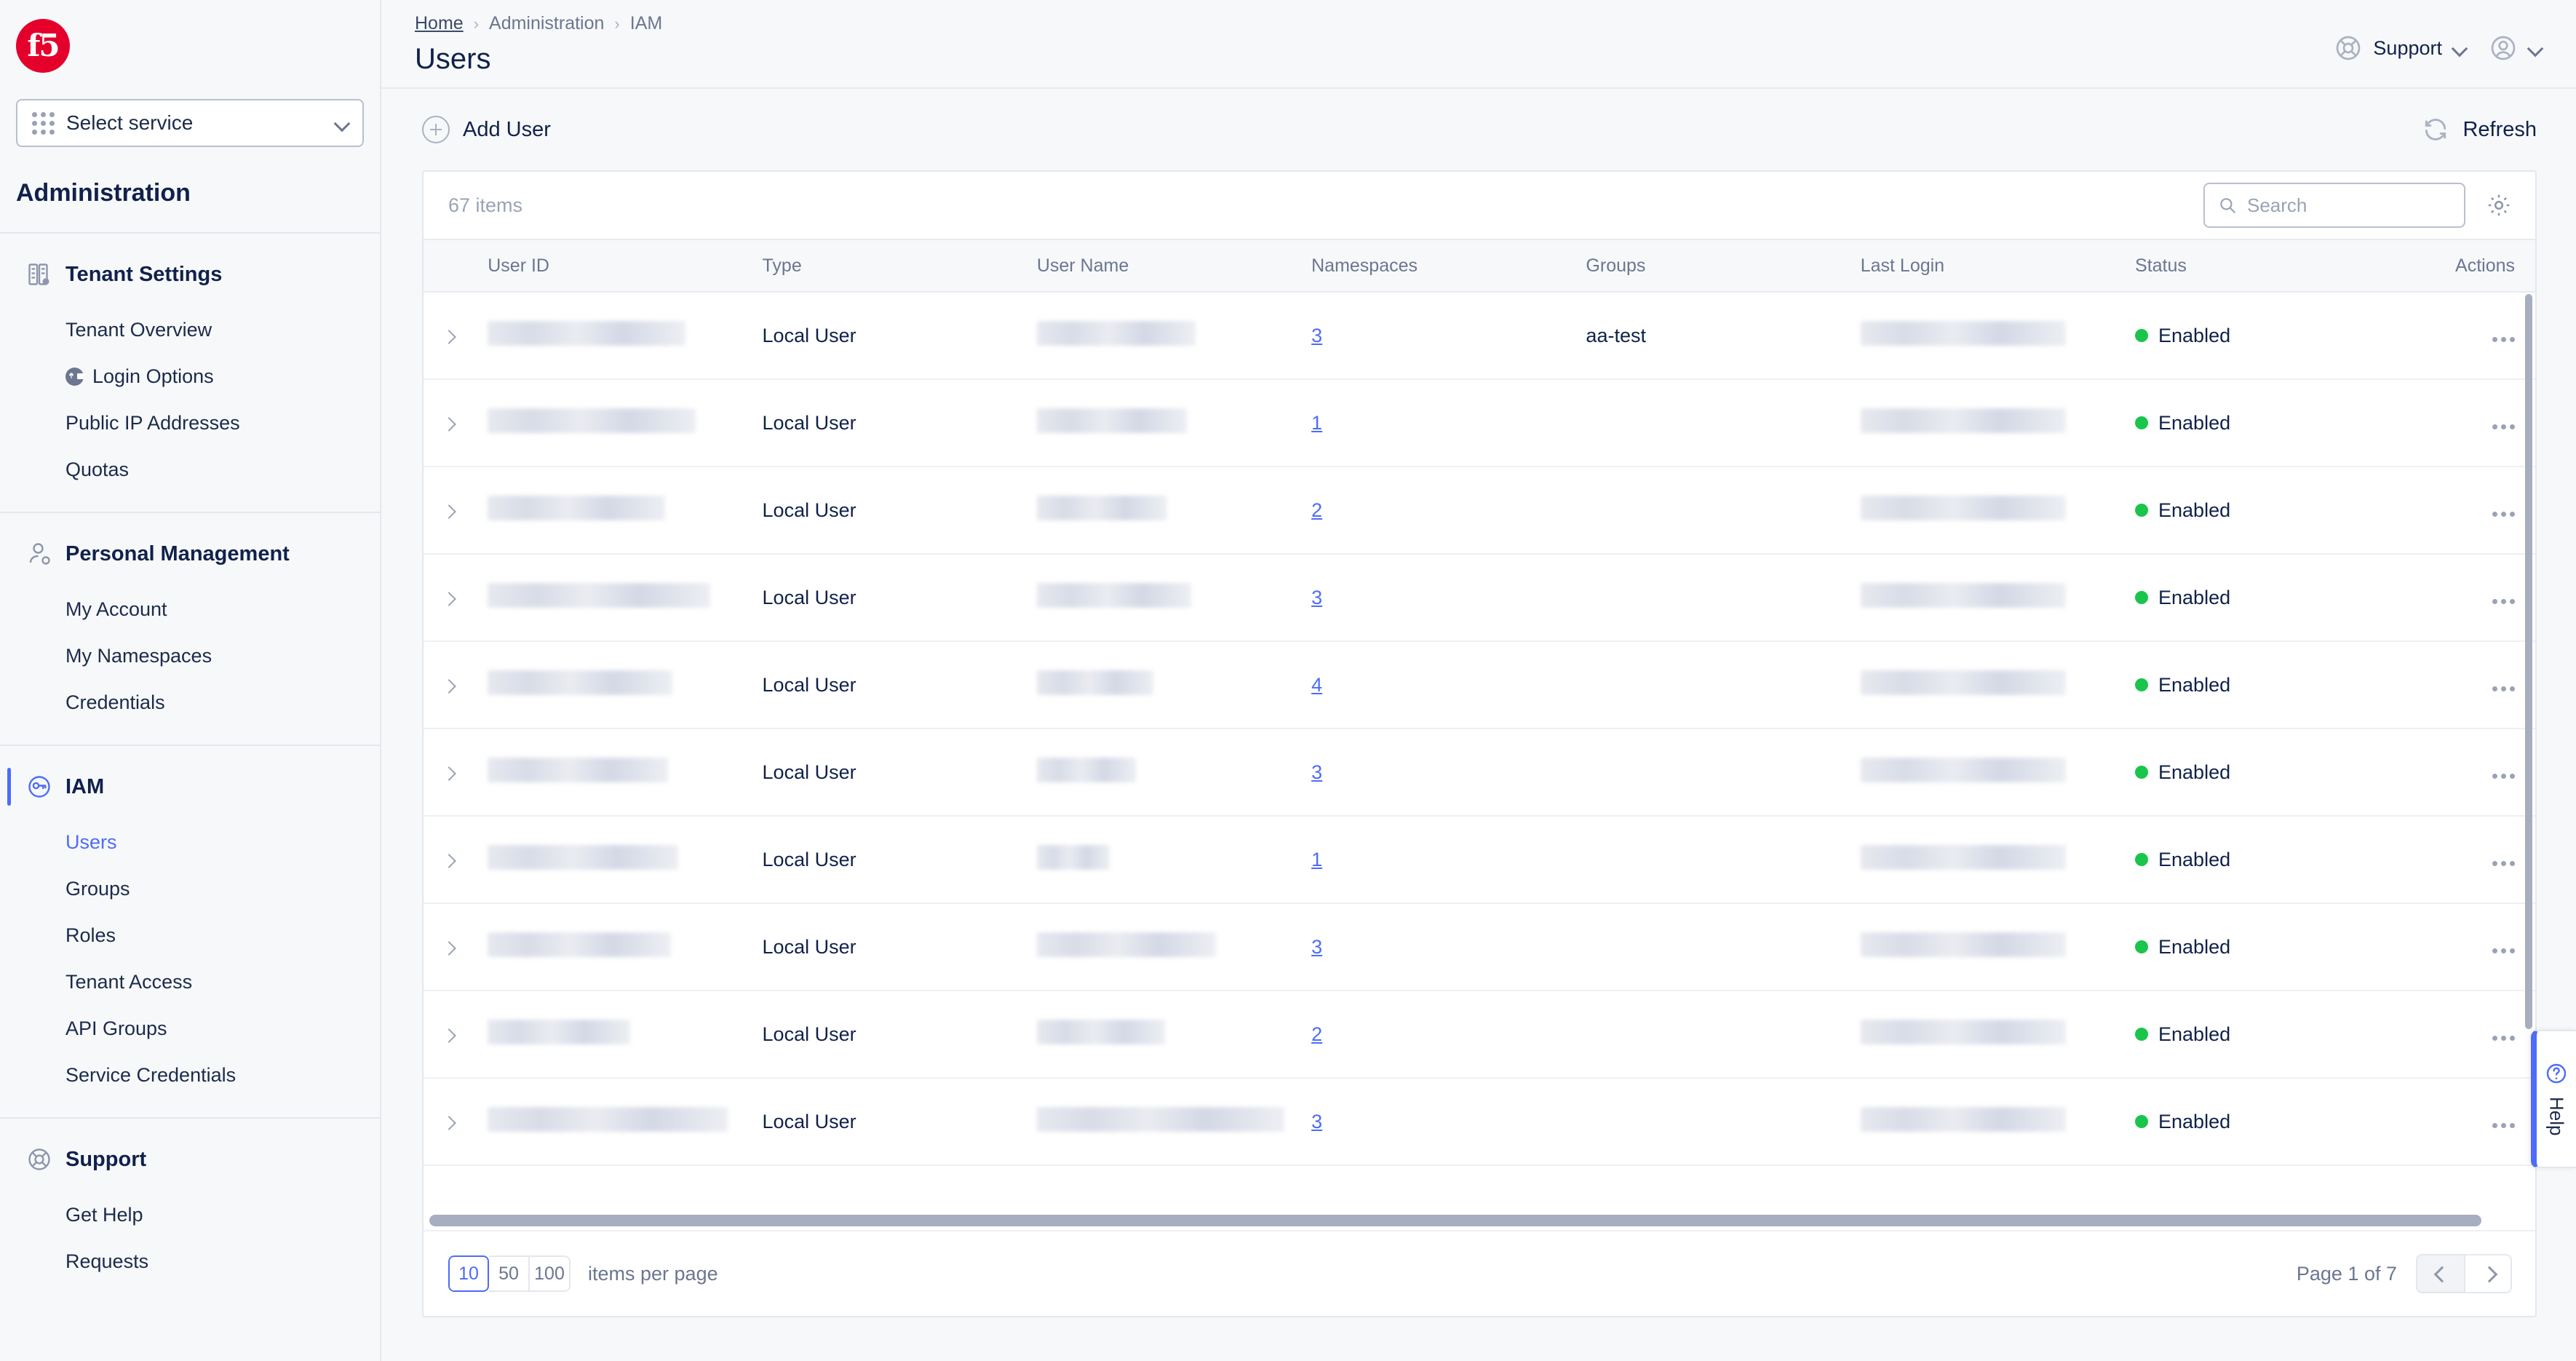 The height and width of the screenshot is (1361, 2576). What do you see at coordinates (2259, 266) in the screenshot?
I see `col-status: Status` at bounding box center [2259, 266].